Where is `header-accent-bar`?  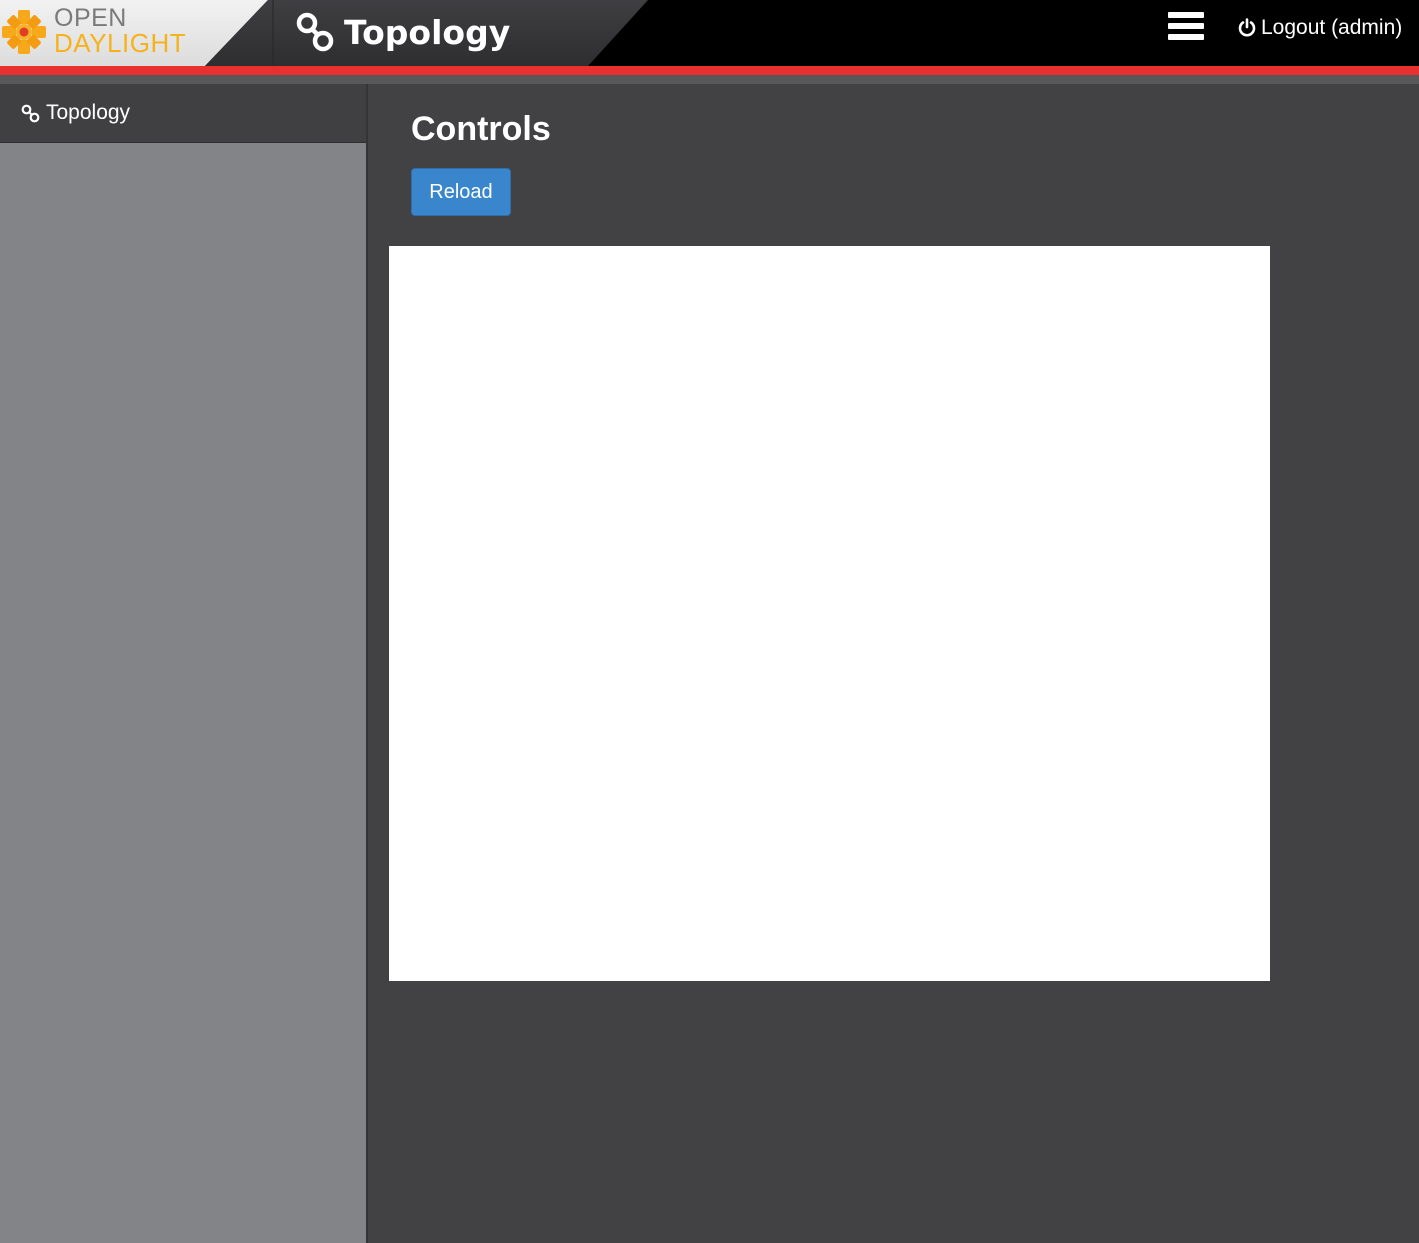
header-accent-bar is located at coordinates (709, 70).